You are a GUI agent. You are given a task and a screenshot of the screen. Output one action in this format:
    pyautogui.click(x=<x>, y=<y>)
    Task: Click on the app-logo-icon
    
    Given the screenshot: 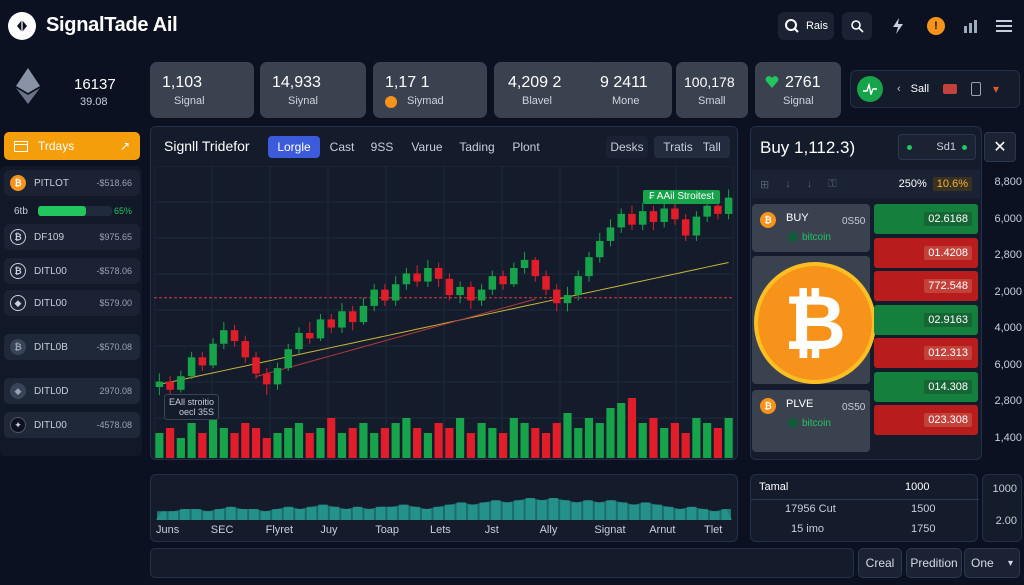 What is the action you would take?
    pyautogui.click(x=22, y=26)
    